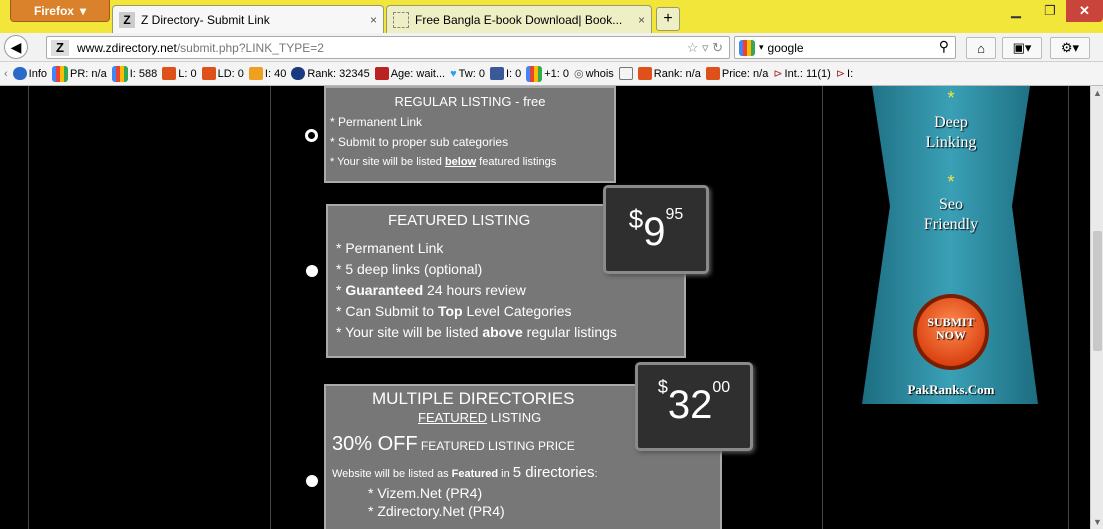  Describe the element at coordinates (669, 73) in the screenshot. I see `seo-rank-na: Rank: n/a` at that location.